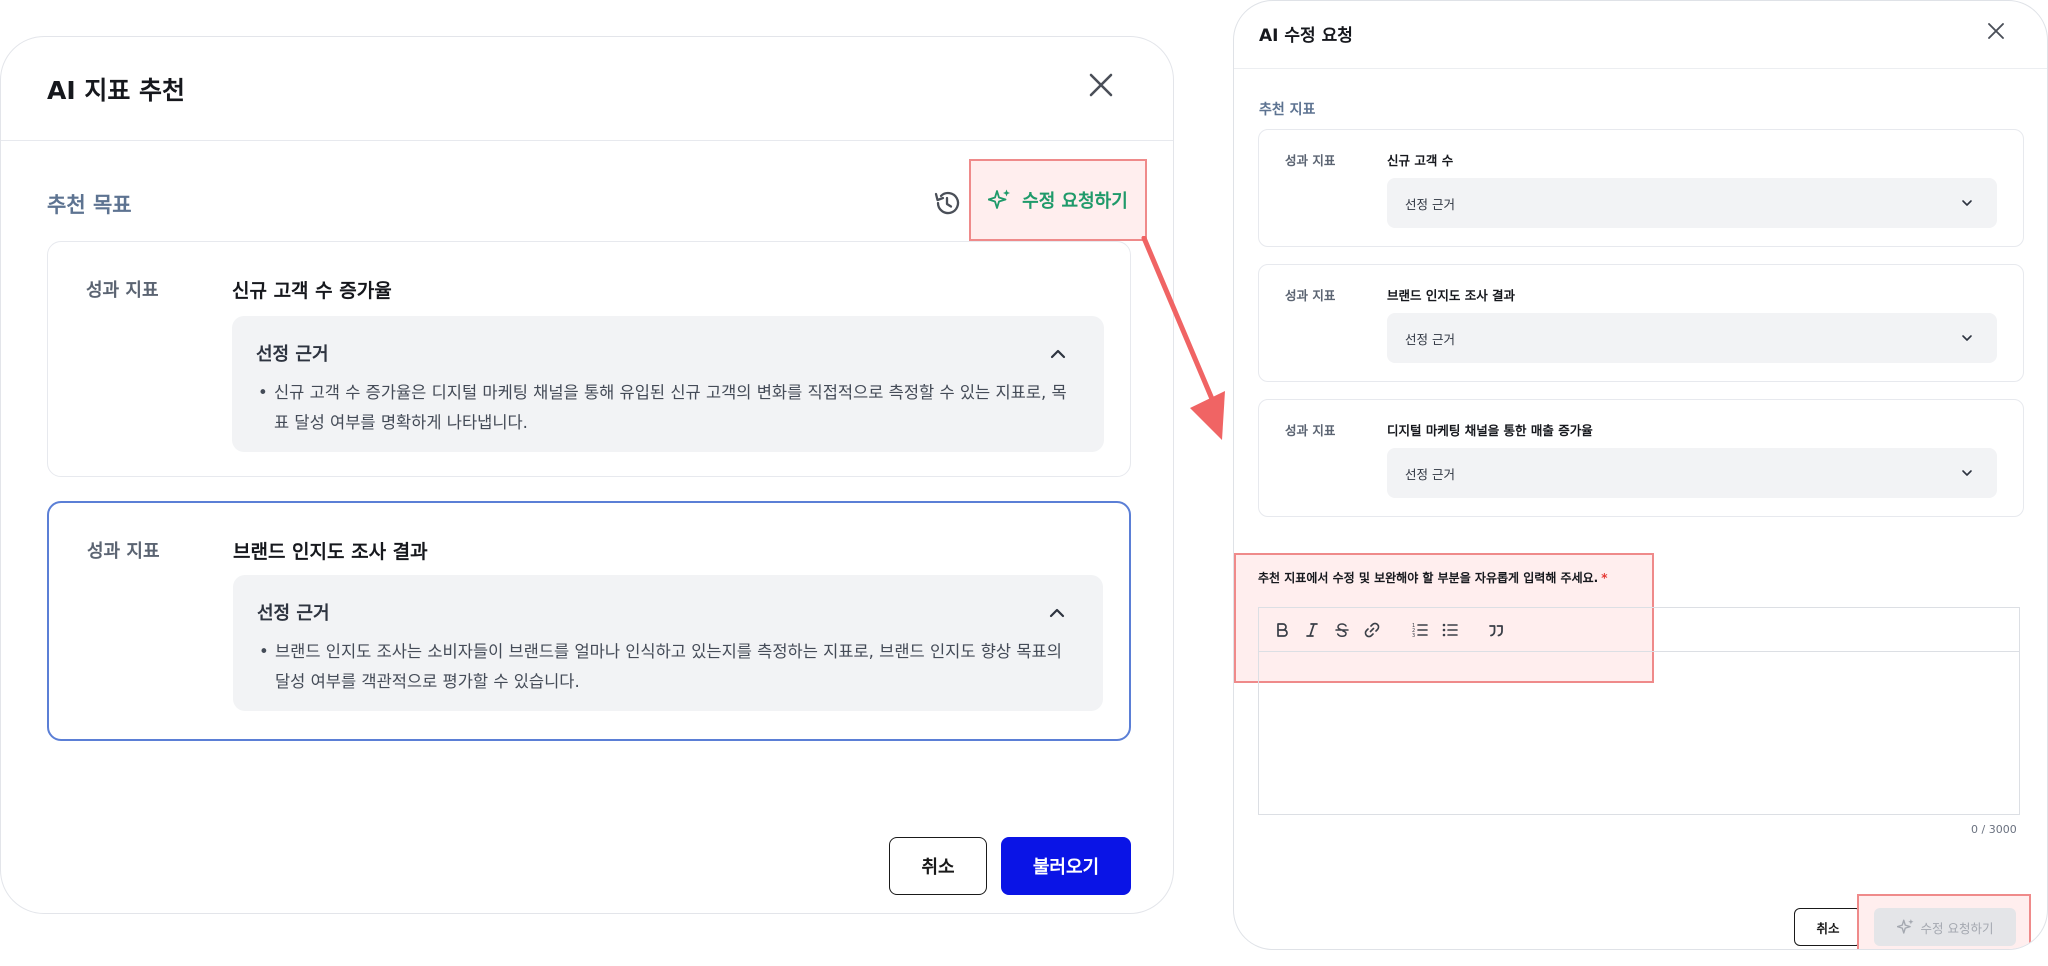 The width and height of the screenshot is (2048, 966). I want to click on submit-label: 수정 요청하기, so click(1957, 928).